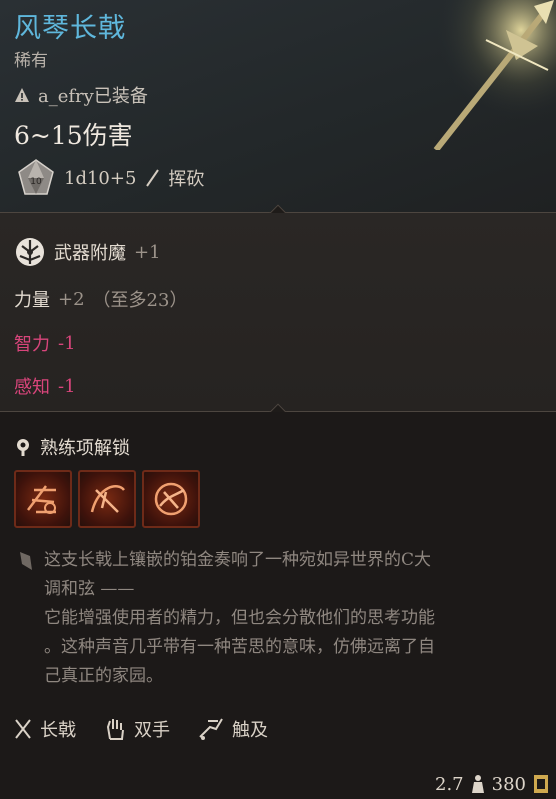 This screenshot has width=556, height=799. What do you see at coordinates (115, 729) in the screenshot?
I see `hand-icon` at bounding box center [115, 729].